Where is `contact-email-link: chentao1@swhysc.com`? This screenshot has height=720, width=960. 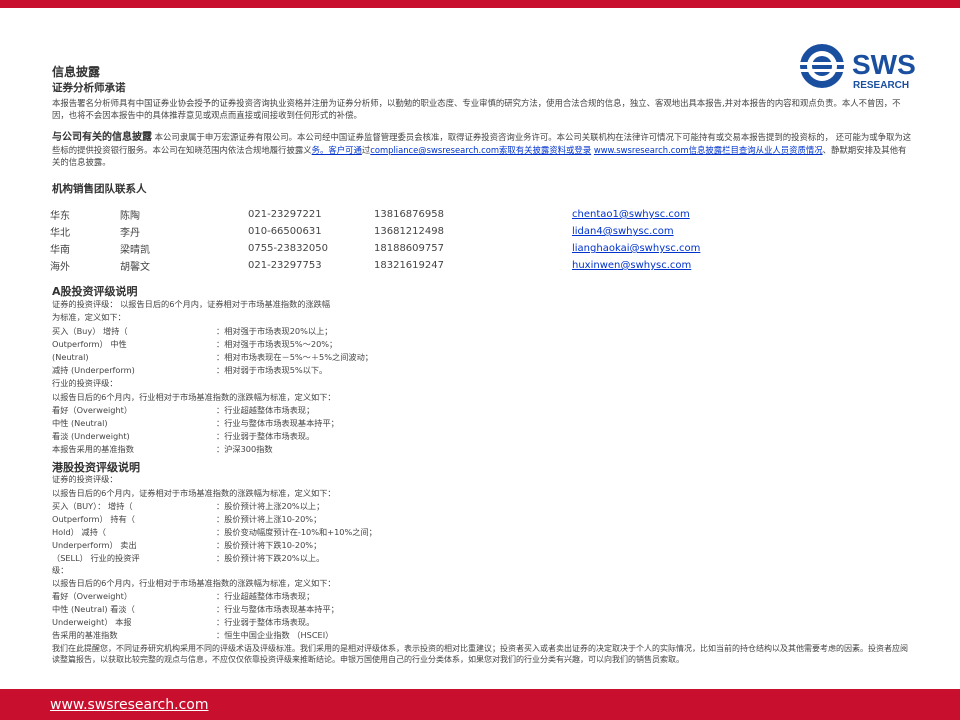
contact-email-link: chentao1@swhysc.com is located at coordinates (631, 214).